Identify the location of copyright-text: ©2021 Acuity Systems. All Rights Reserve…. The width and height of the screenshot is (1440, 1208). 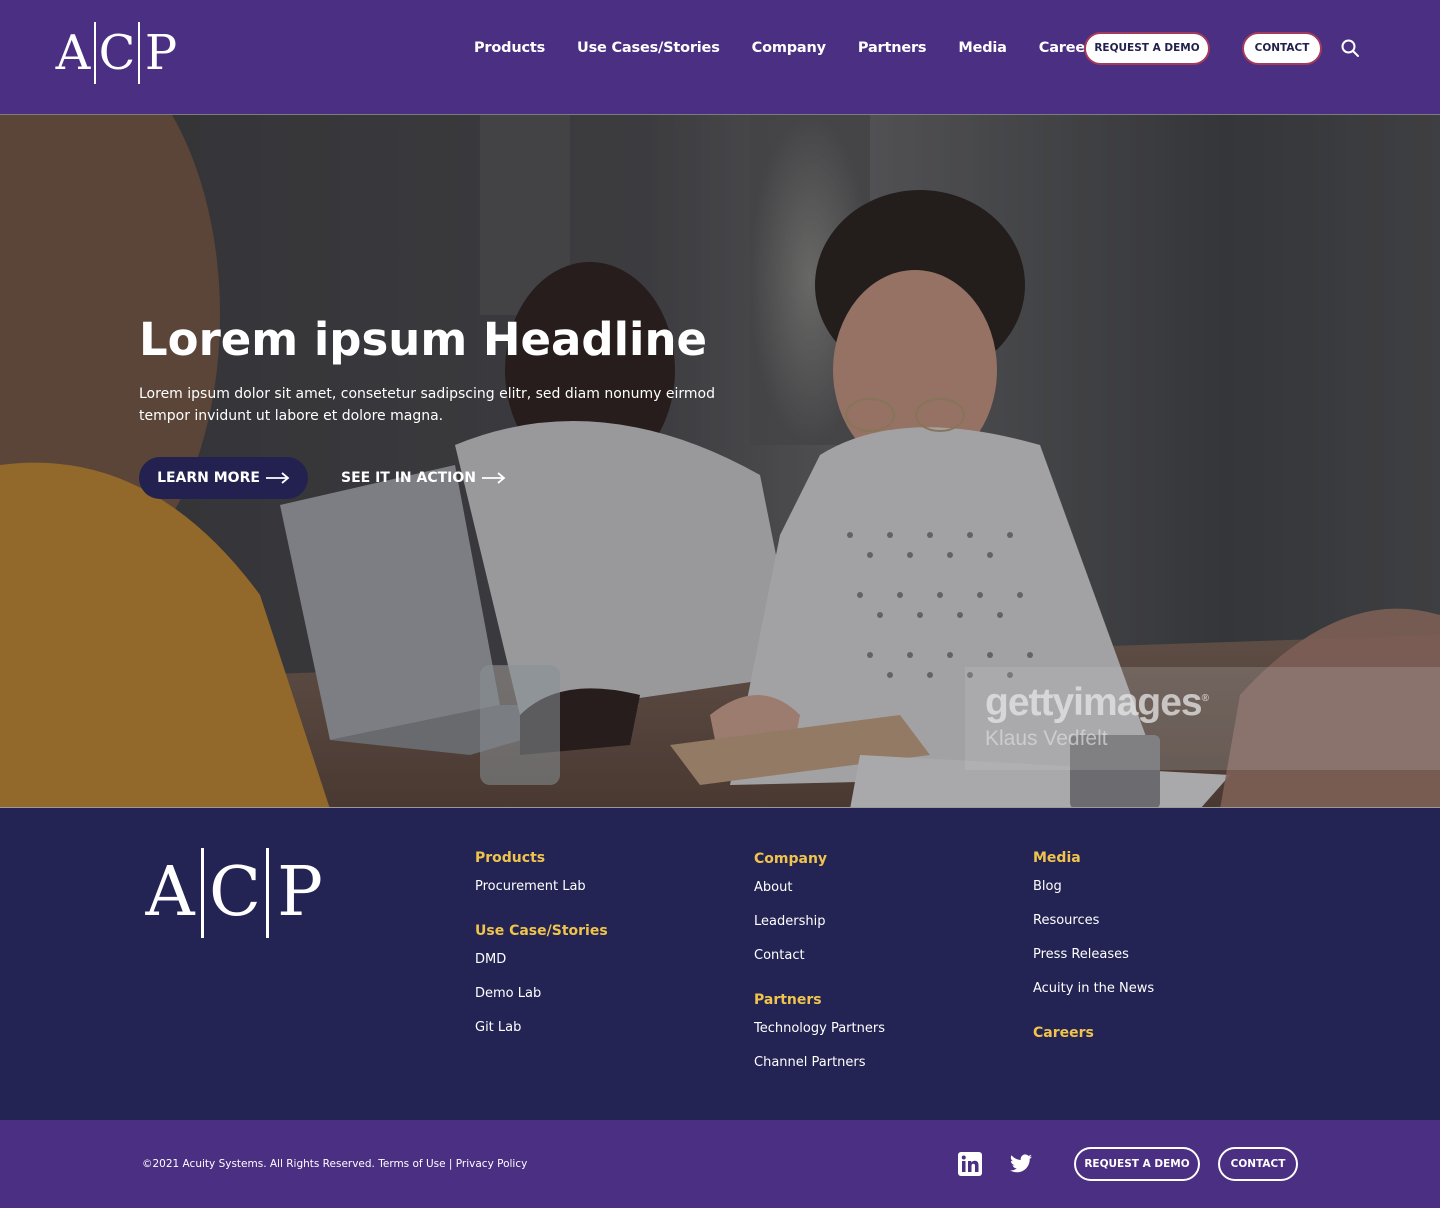
(335, 1164).